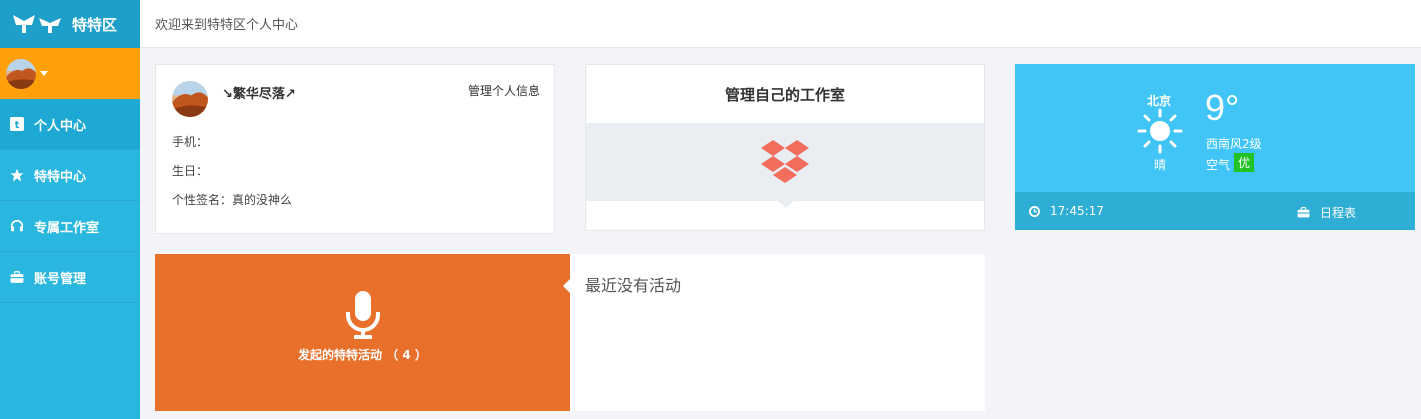 This screenshot has width=1421, height=419. What do you see at coordinates (1077, 211) in the screenshot?
I see `clock-time: 17:45:17` at bounding box center [1077, 211].